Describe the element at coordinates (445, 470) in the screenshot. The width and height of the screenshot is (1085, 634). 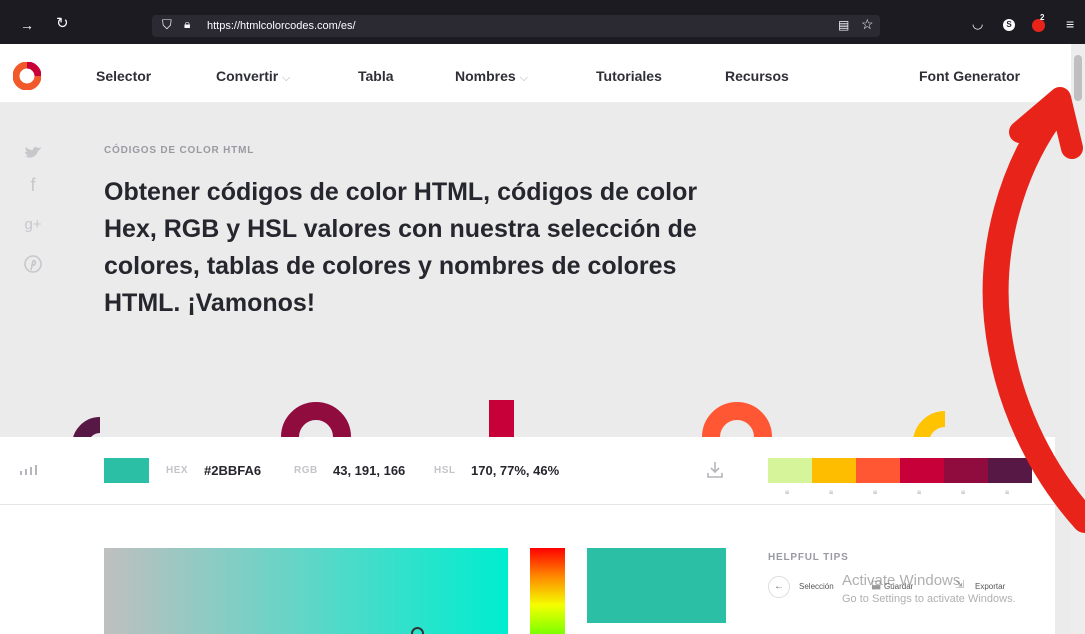
I see `hsl-label: HSL` at that location.